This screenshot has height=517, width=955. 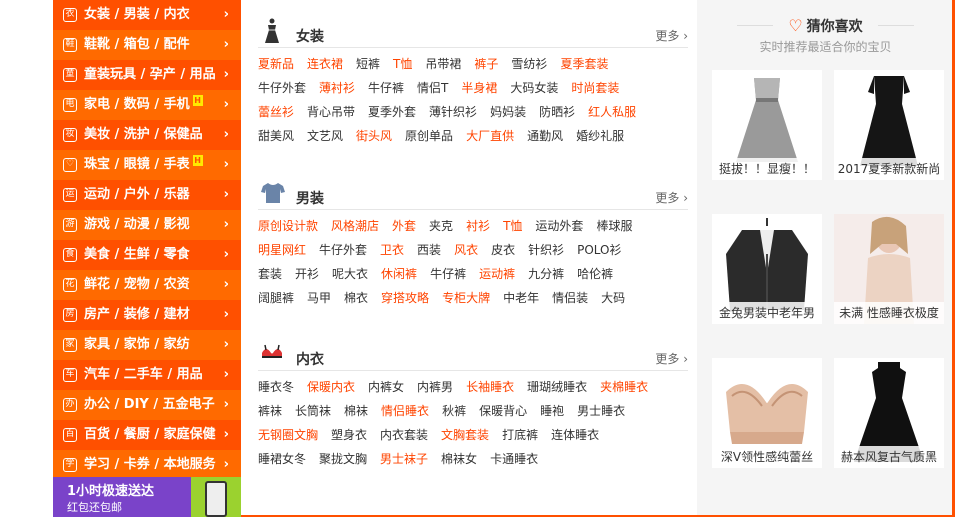 What do you see at coordinates (147, 375) in the screenshot?
I see `category-item: 车汽车 / 二手车 / 用品 ›` at bounding box center [147, 375].